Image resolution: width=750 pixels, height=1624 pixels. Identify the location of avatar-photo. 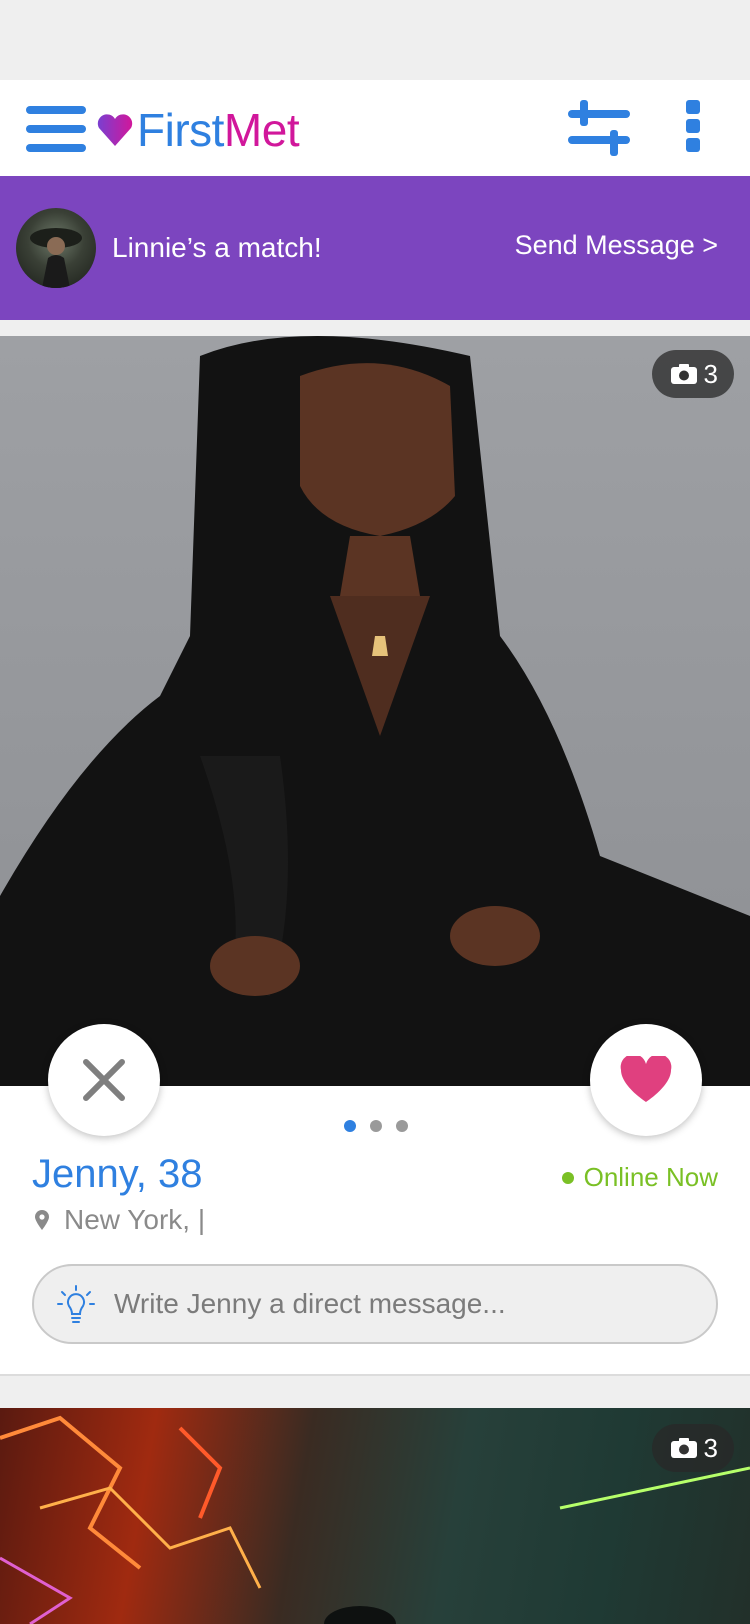
(56, 258).